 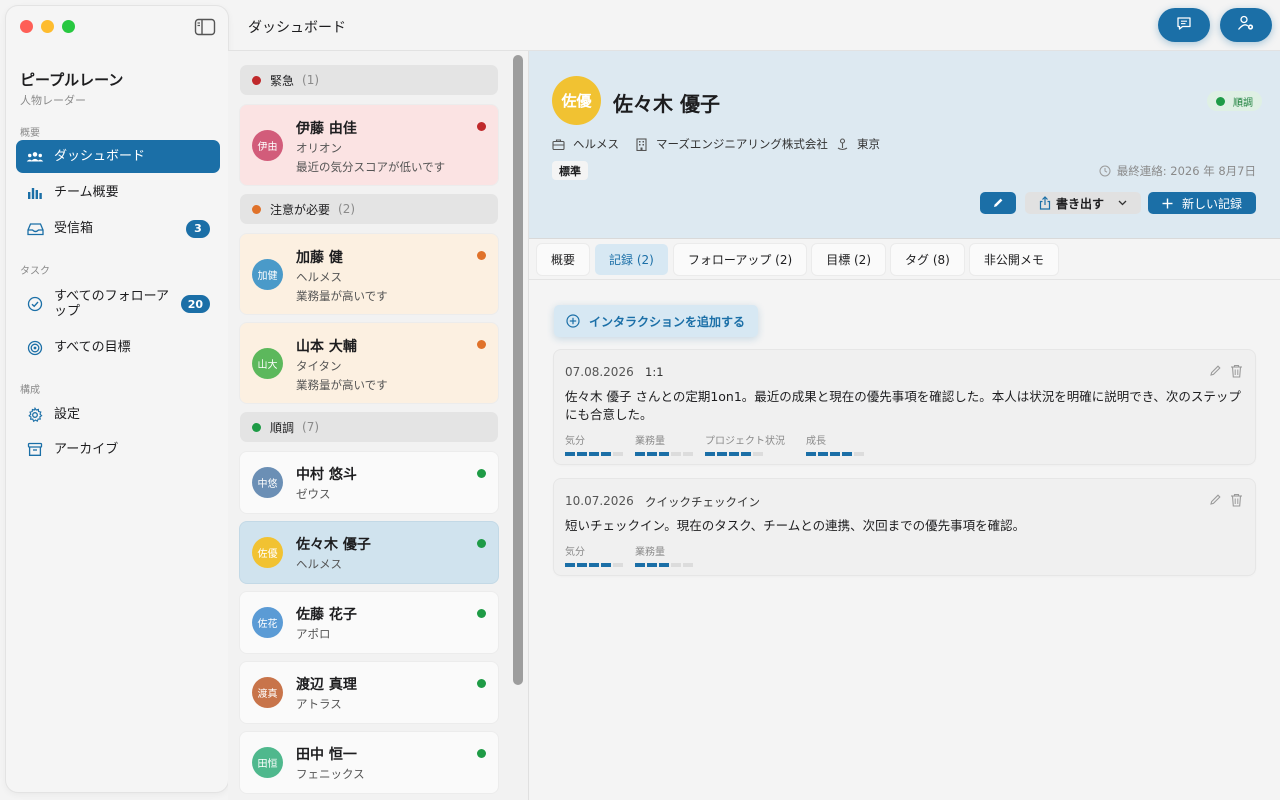 I want to click on person-company: オリオン, so click(x=319, y=148).